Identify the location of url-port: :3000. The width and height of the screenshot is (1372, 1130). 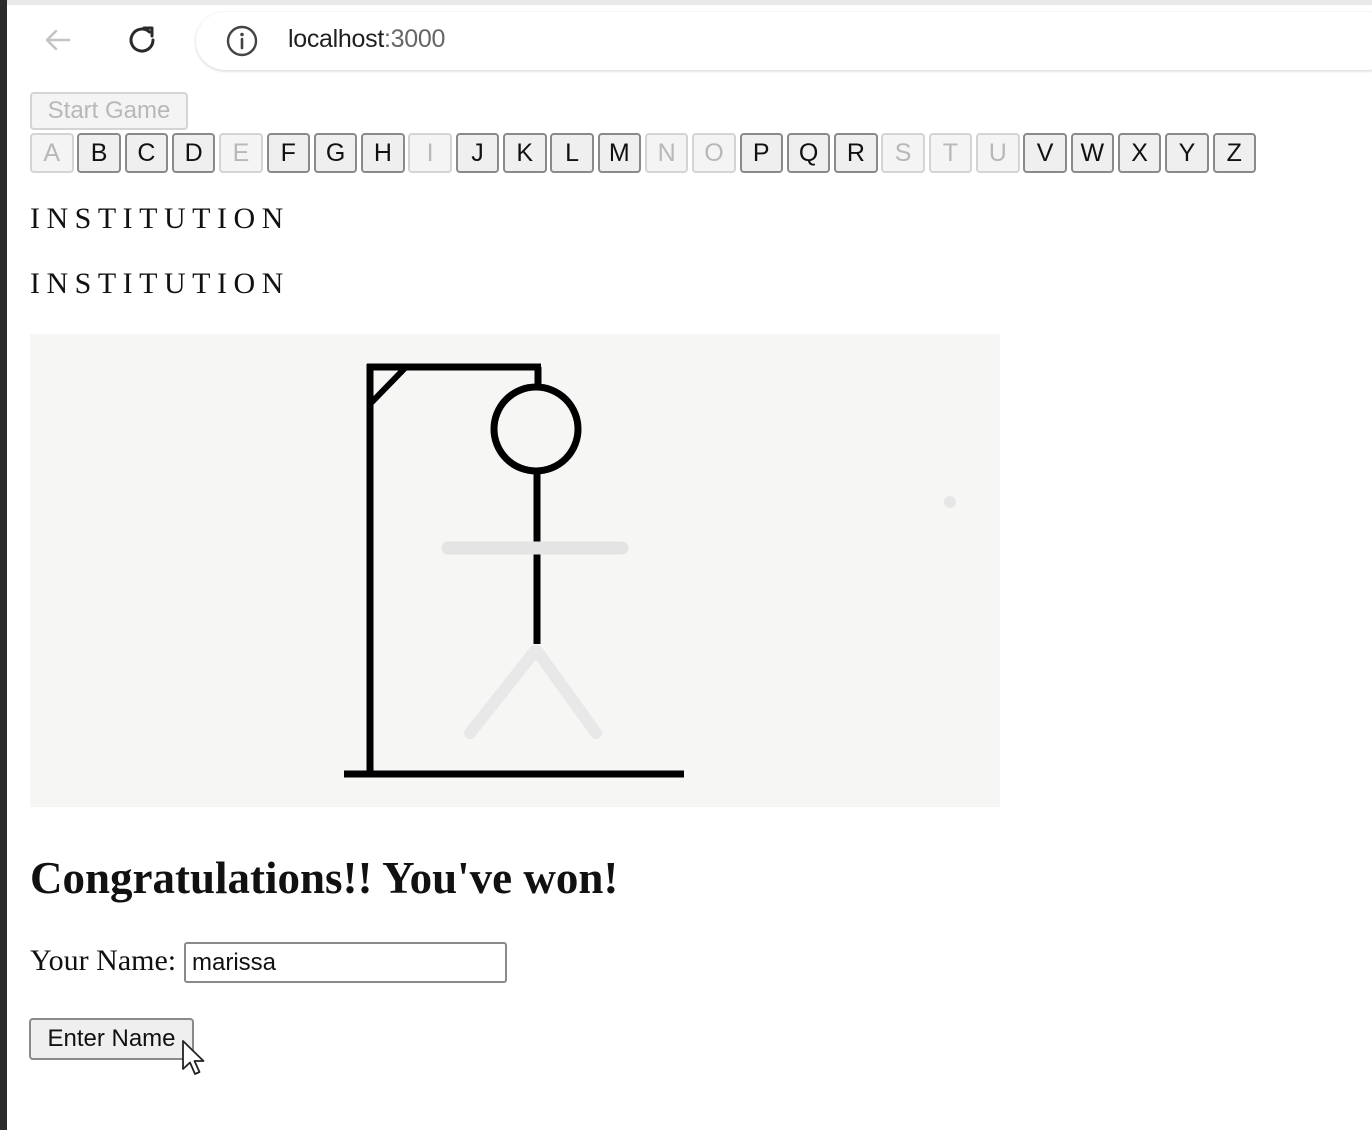
(414, 39).